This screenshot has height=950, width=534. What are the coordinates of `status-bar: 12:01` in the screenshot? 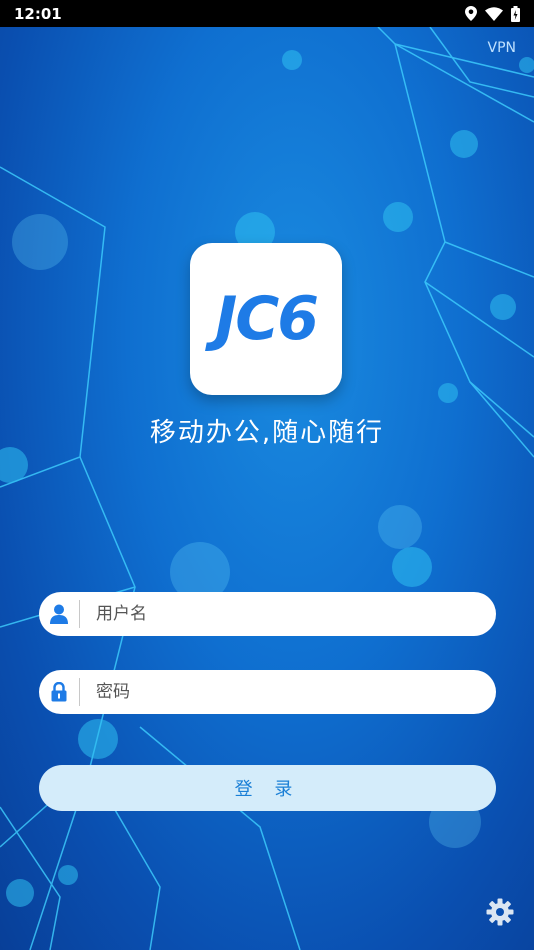 It's located at (267, 13).